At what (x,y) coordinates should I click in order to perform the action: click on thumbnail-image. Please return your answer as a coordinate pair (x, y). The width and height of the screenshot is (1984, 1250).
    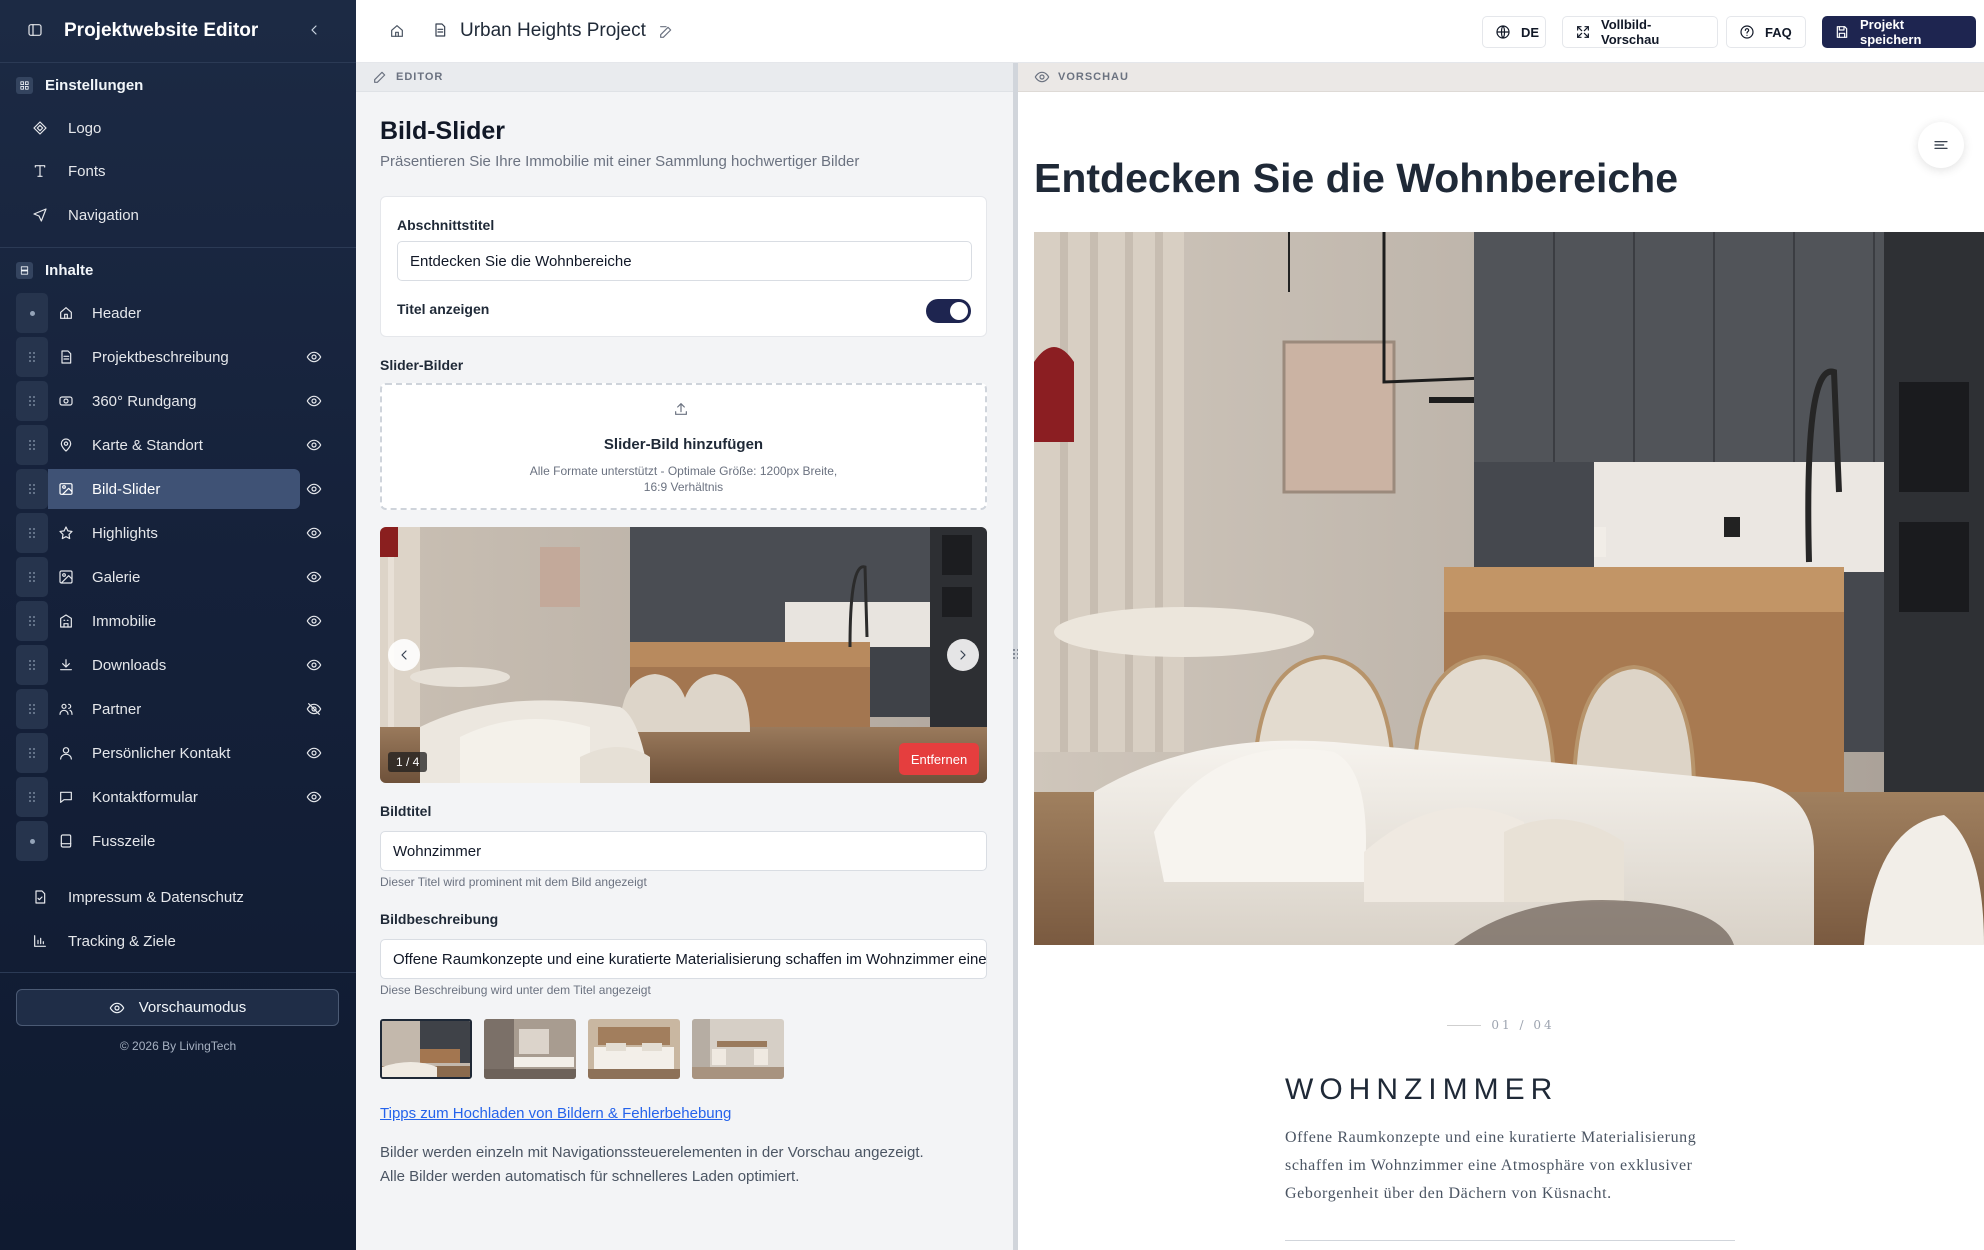
    Looking at the image, I should click on (738, 1049).